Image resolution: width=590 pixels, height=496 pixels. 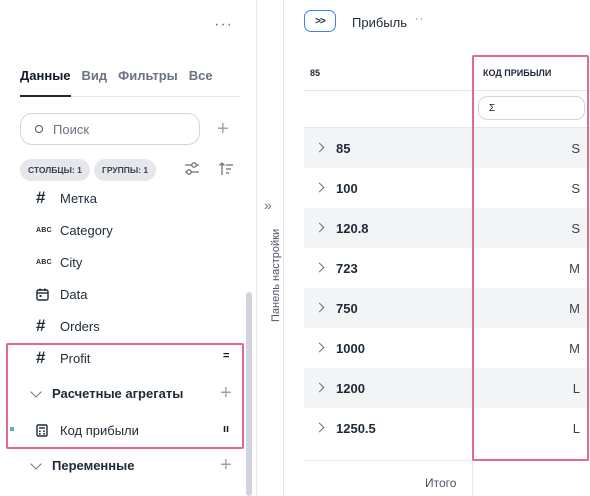 I want to click on groups-chip: ГРУППЫ: 1, so click(x=125, y=170).